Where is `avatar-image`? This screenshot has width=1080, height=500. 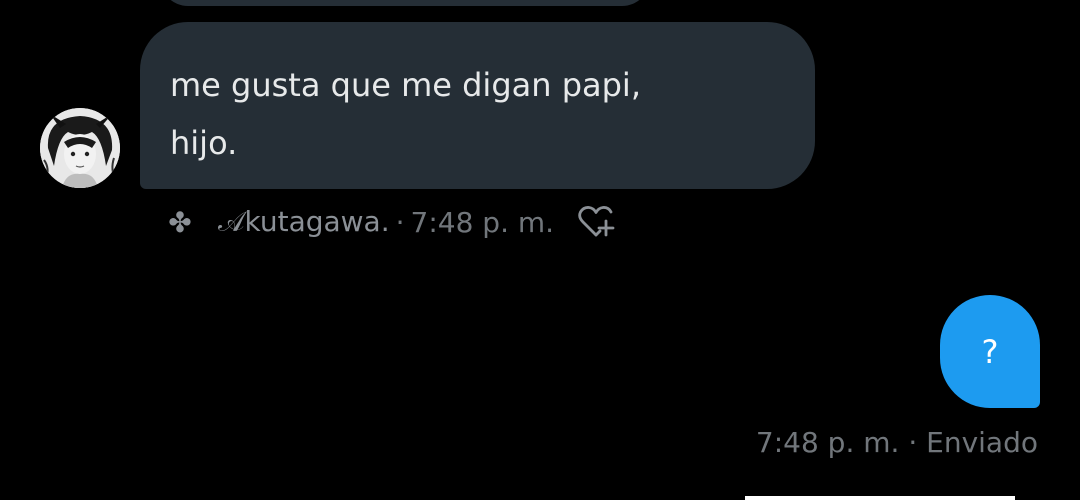 avatar-image is located at coordinates (80, 148).